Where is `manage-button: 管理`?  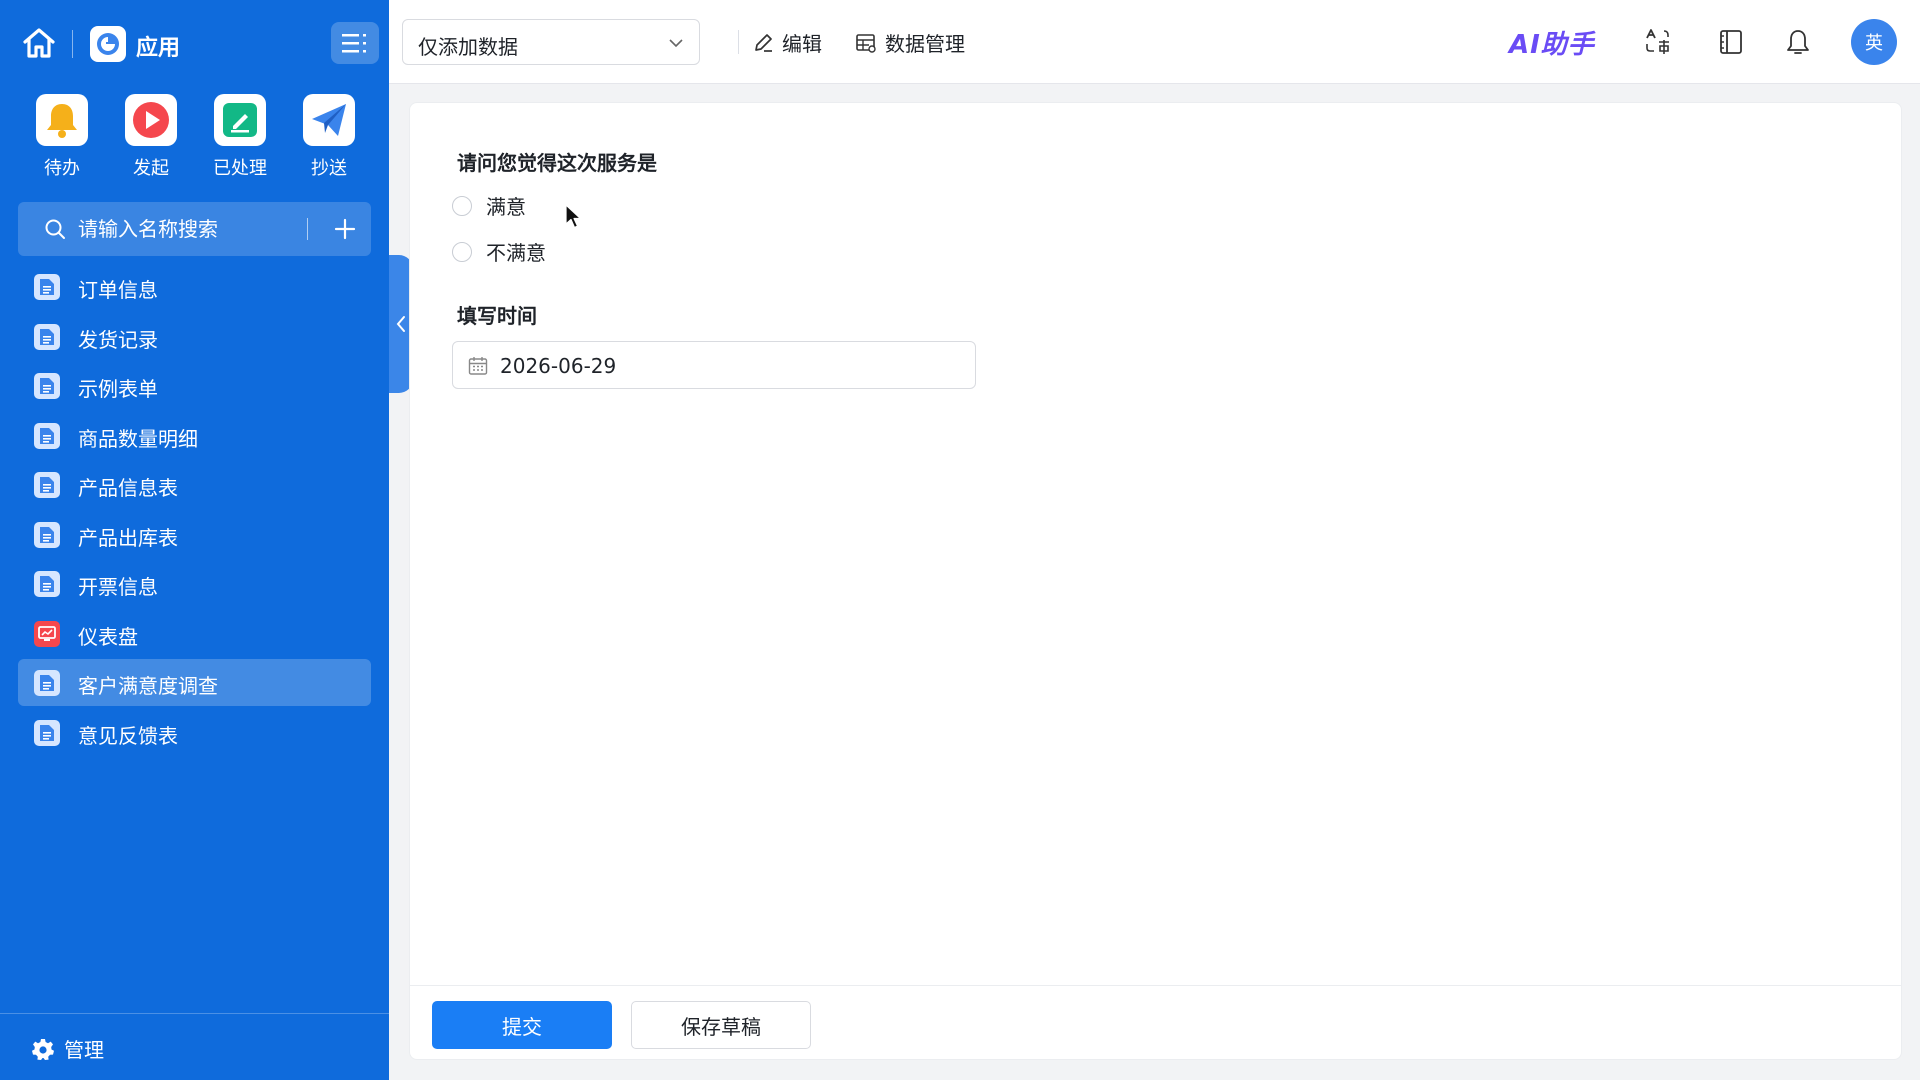 manage-button: 管理 is located at coordinates (68, 1048).